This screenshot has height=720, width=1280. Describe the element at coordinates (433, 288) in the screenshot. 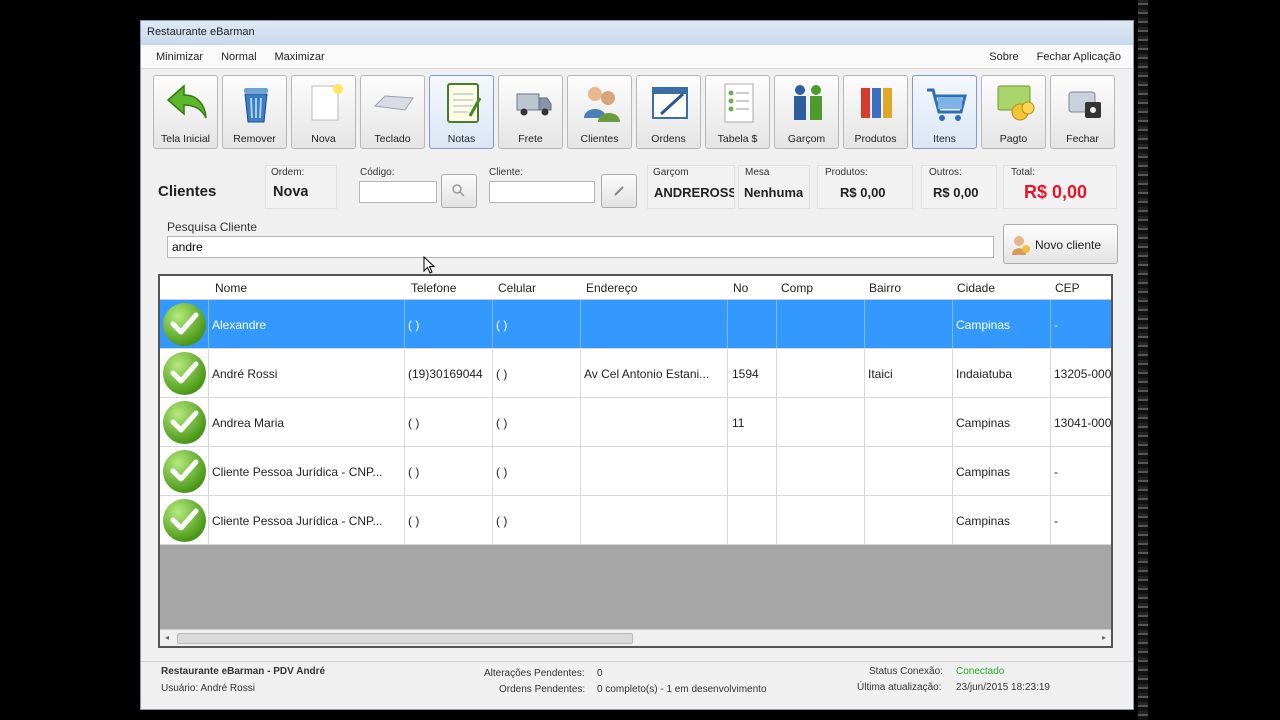

I see `col-telefone: Telefone` at that location.